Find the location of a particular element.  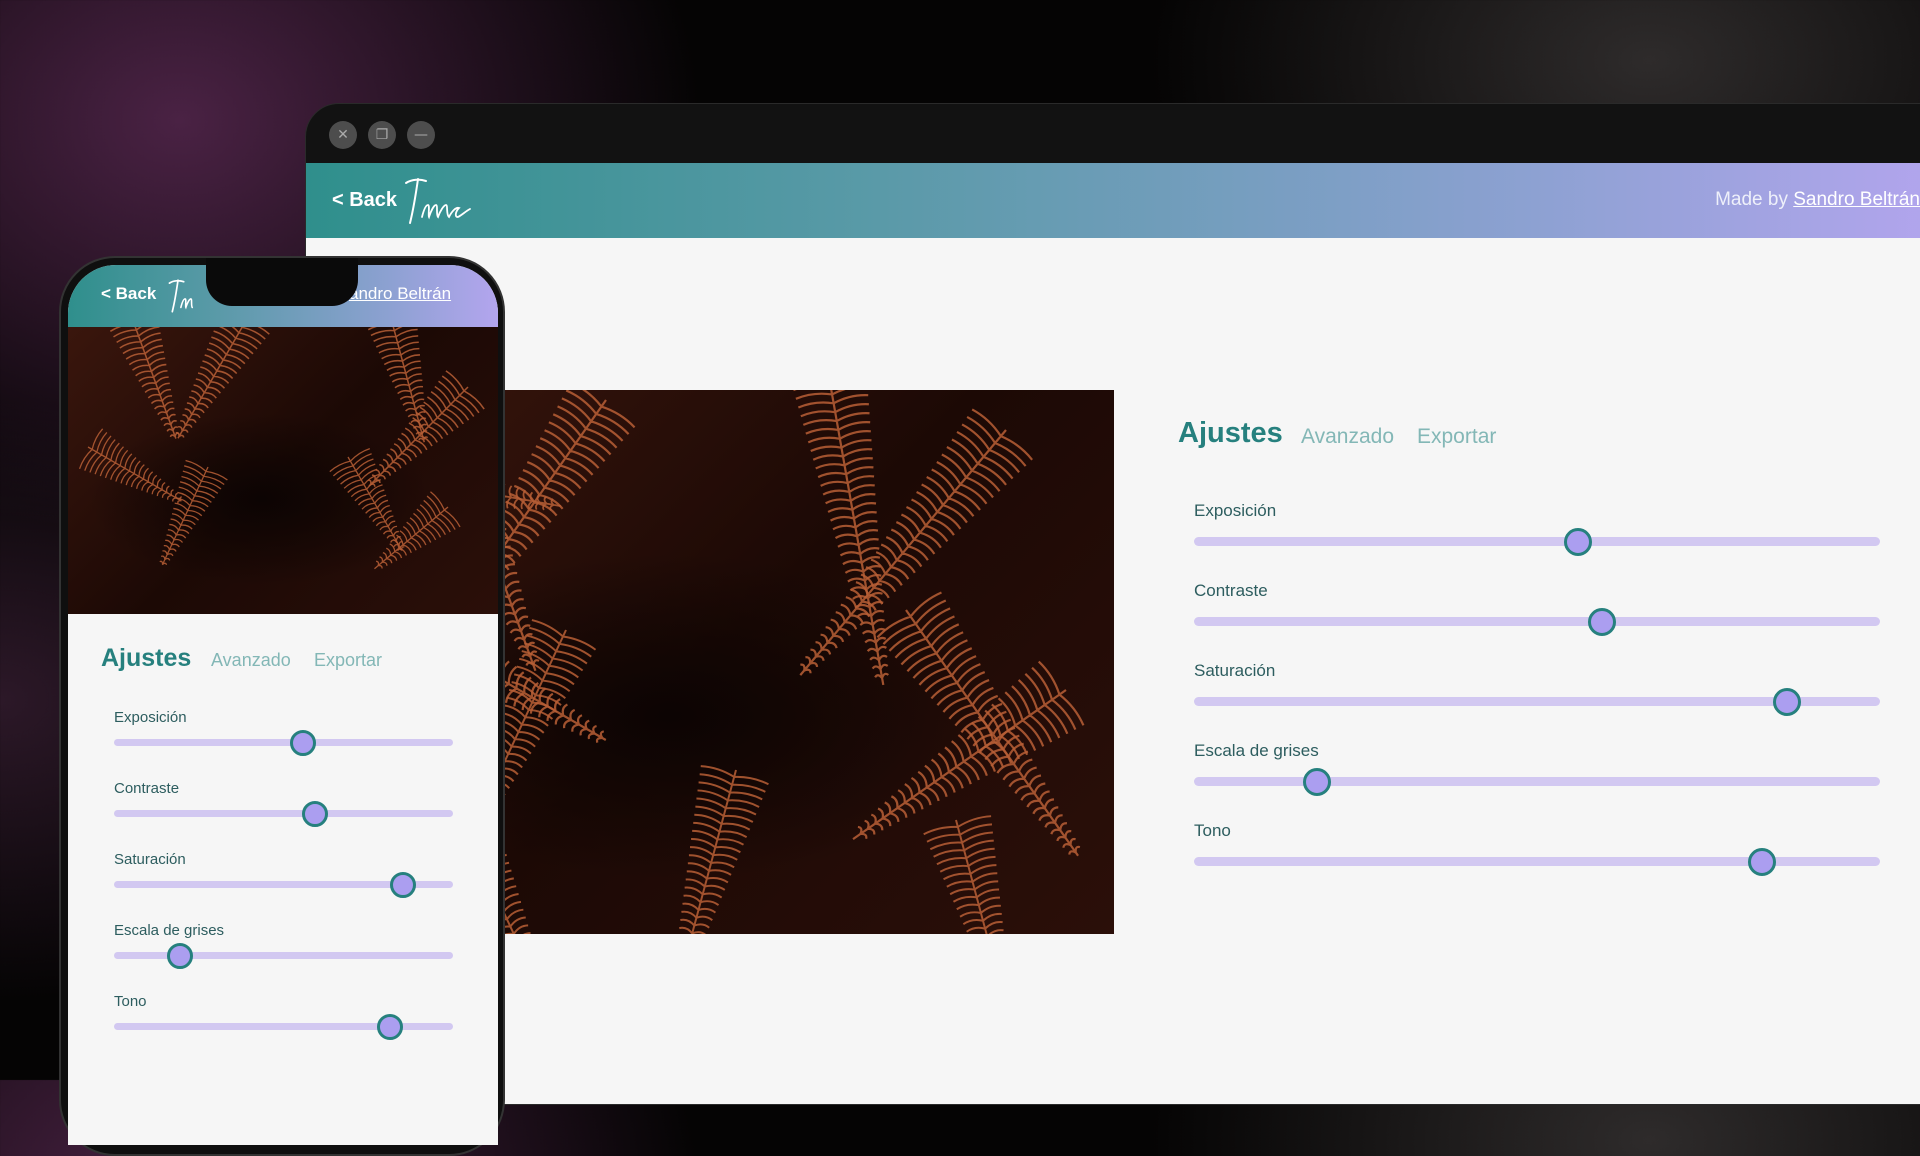

made-by-prefix: Made by is located at coordinates (1754, 199).